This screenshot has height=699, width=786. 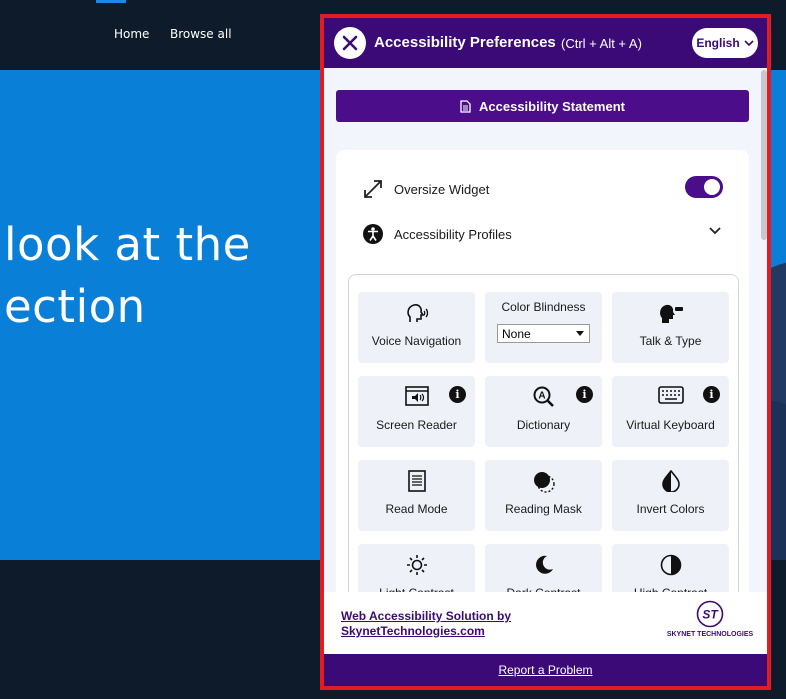 I want to click on hero-heading-line-1: look at the, so click(x=127, y=244).